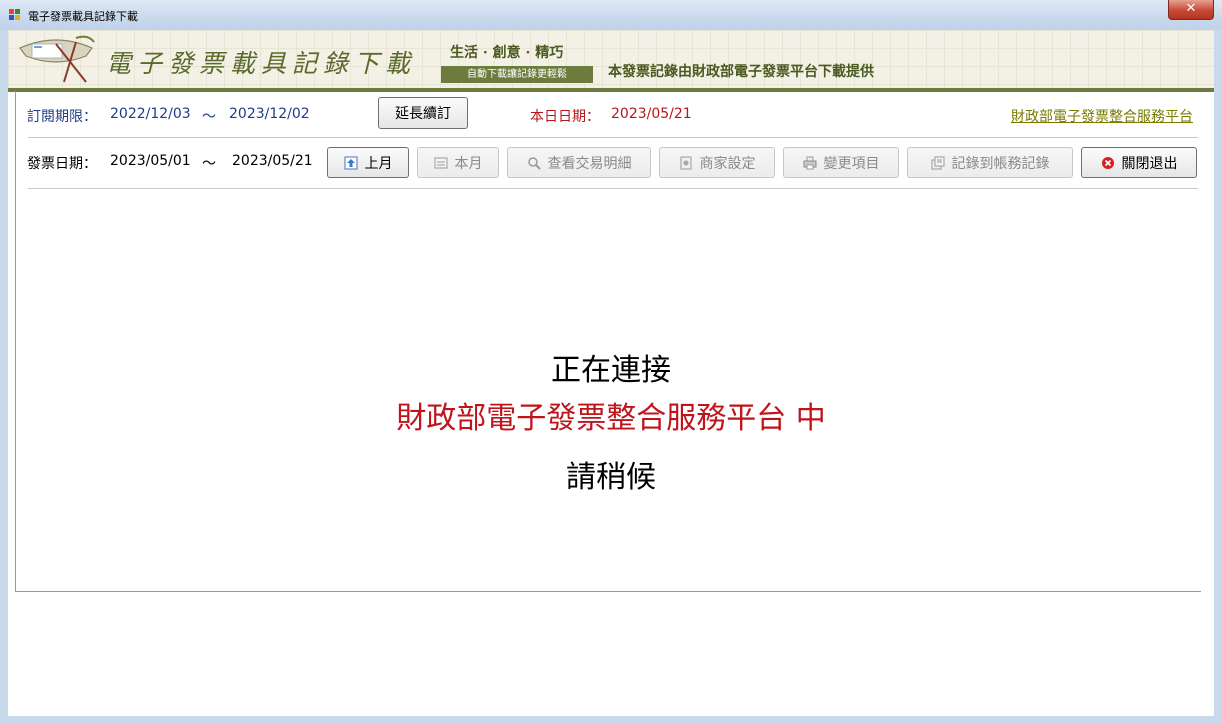 This screenshot has height=724, width=1222. What do you see at coordinates (611, 15) in the screenshot?
I see `title-bar: 電子發票載具記錄下載 ✕` at bounding box center [611, 15].